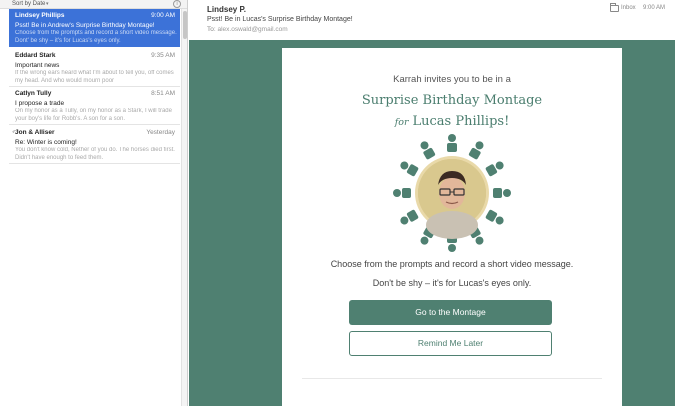 The image size is (675, 406). Describe the element at coordinates (163, 55) in the screenshot. I see `message-time: 9:35 AM` at that location.